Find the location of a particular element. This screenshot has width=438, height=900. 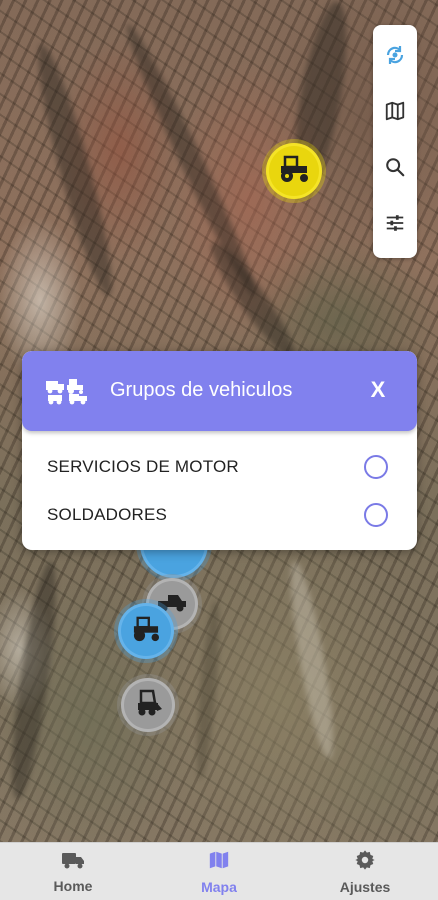

group-label: SERVICIOS DE MOTOR is located at coordinates (143, 466).